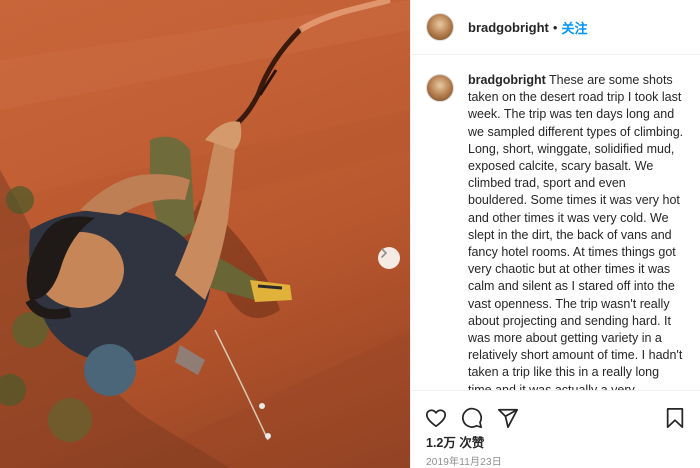 Image resolution: width=700 pixels, height=468 pixels. I want to click on heart-icon, so click(436, 417).